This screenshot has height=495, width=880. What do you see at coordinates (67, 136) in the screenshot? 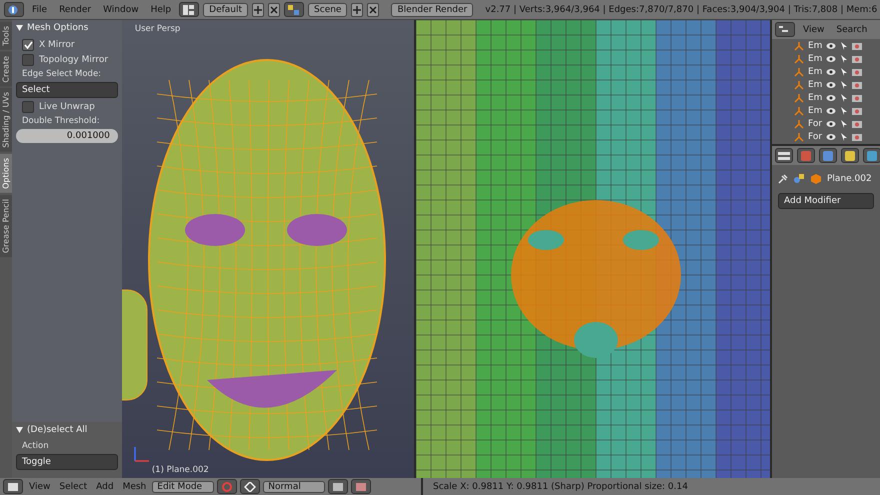
I see `threshold-field: 0.001000` at bounding box center [67, 136].